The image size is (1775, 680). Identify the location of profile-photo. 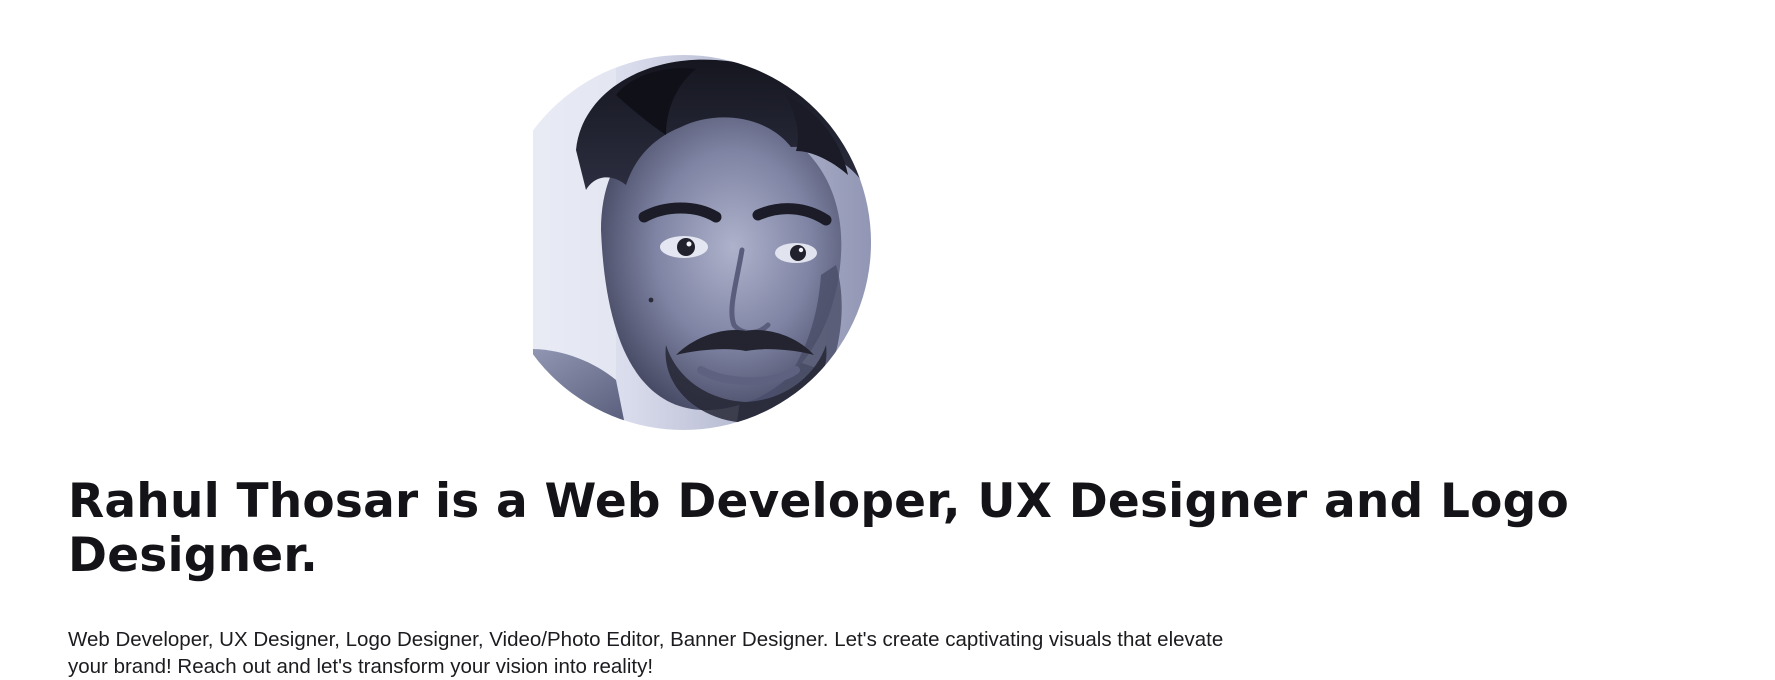
(702, 242).